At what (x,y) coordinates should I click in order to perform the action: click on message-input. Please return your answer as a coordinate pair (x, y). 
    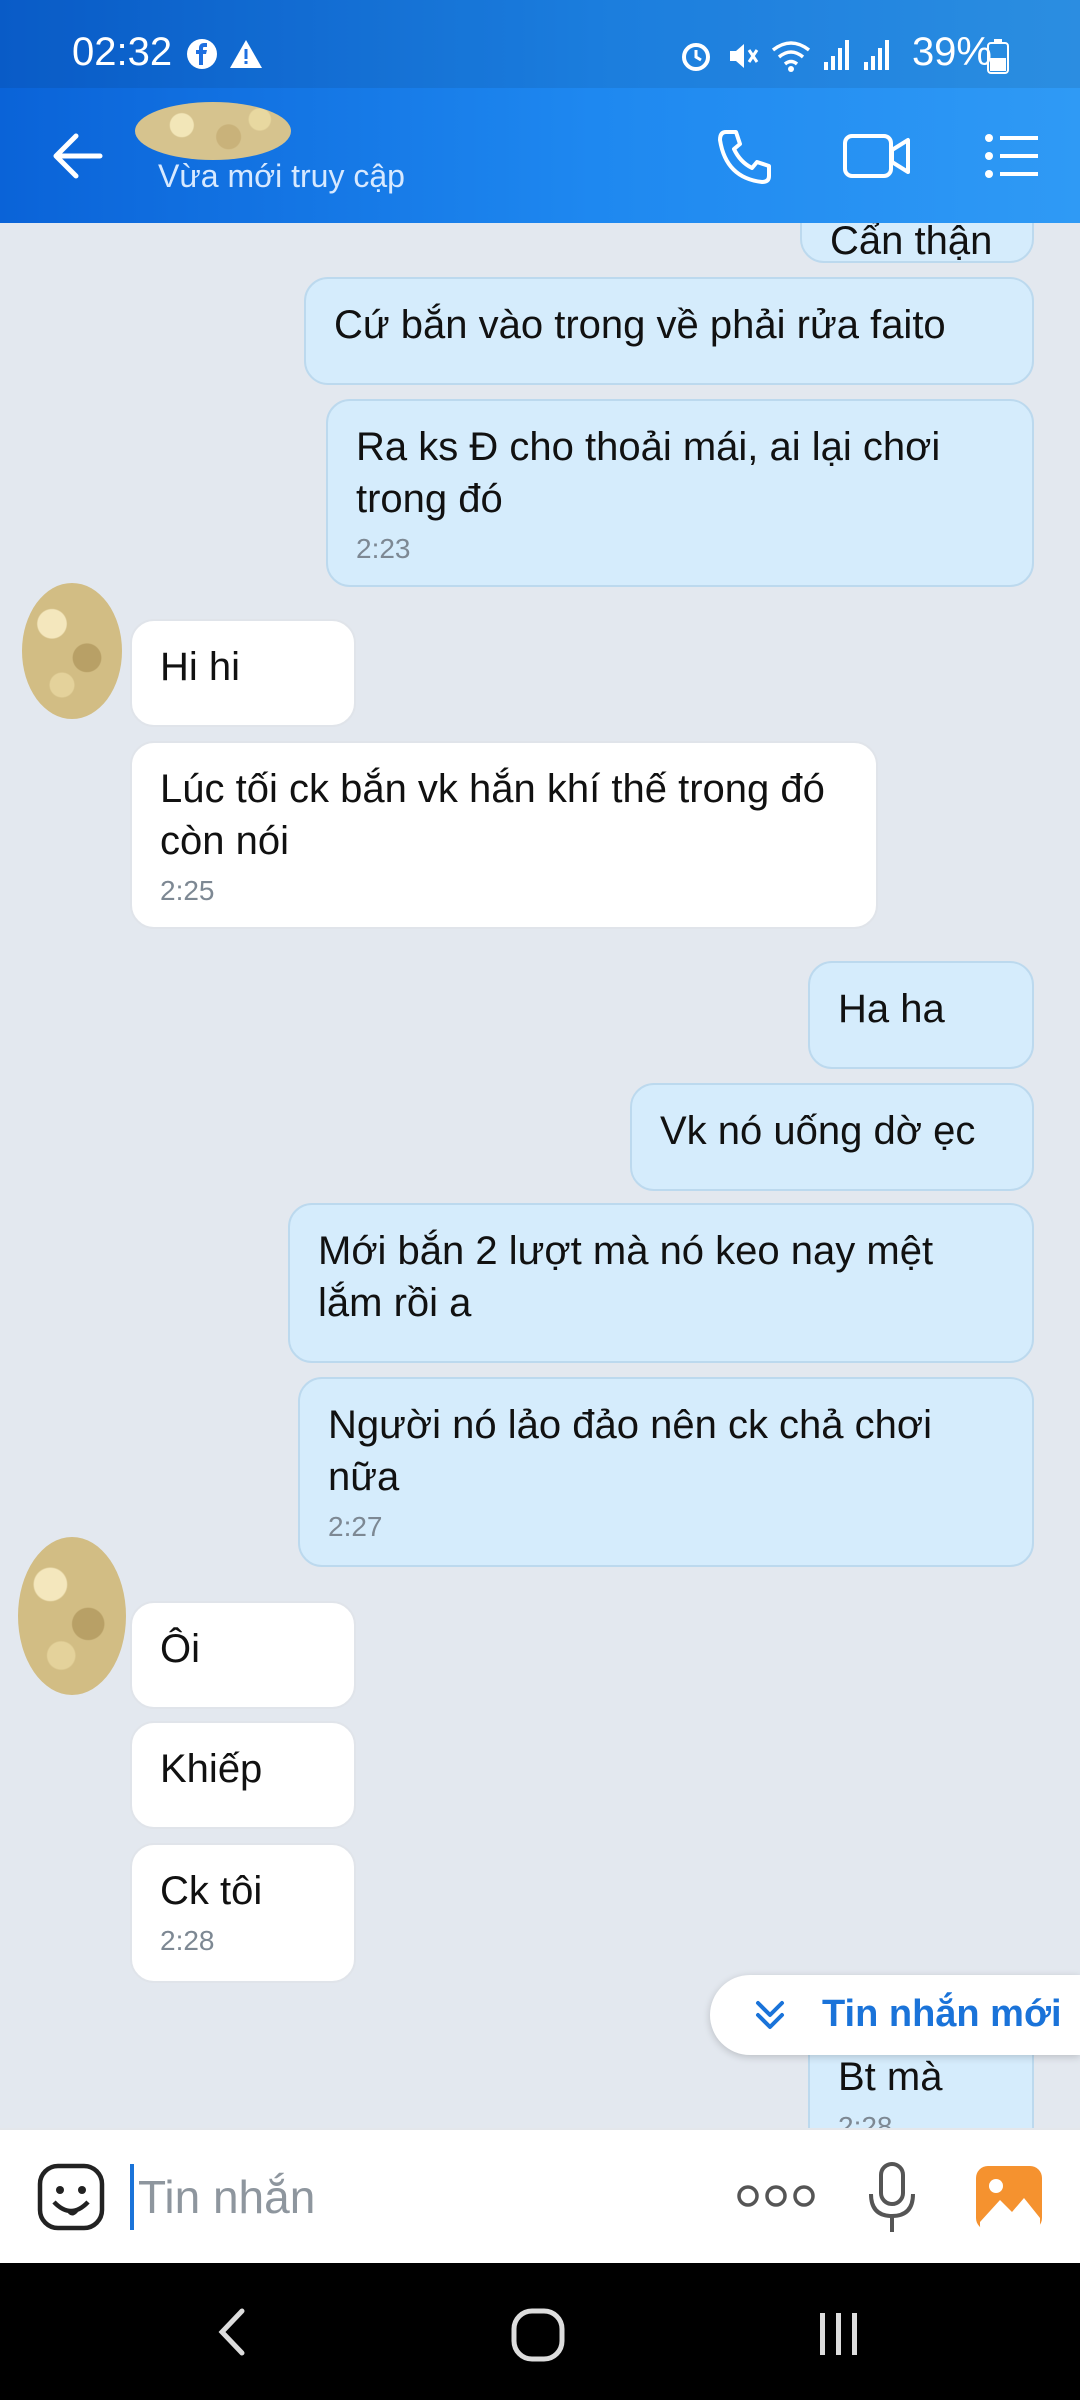
    Looking at the image, I should click on (414, 2197).